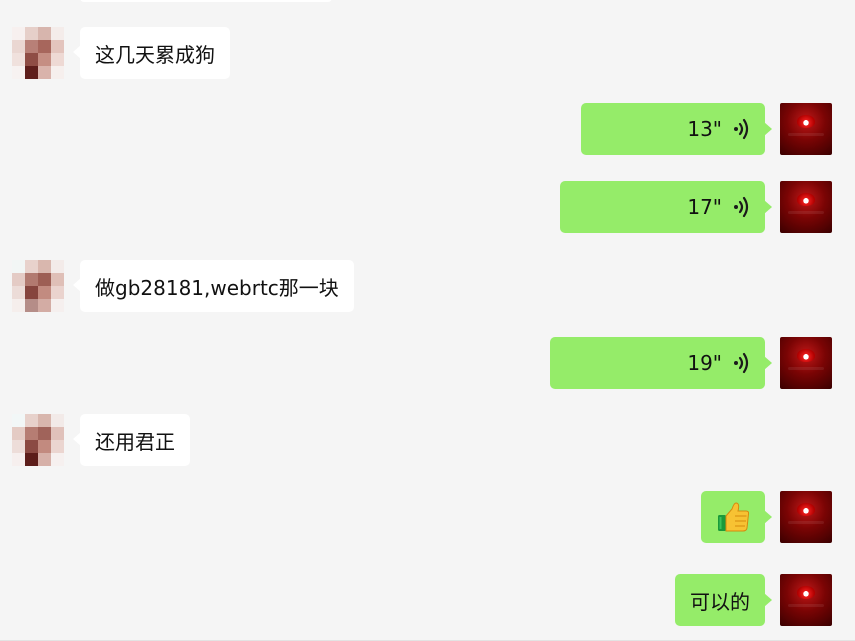 The height and width of the screenshot is (641, 855). I want to click on voice-duration: 13", so click(704, 129).